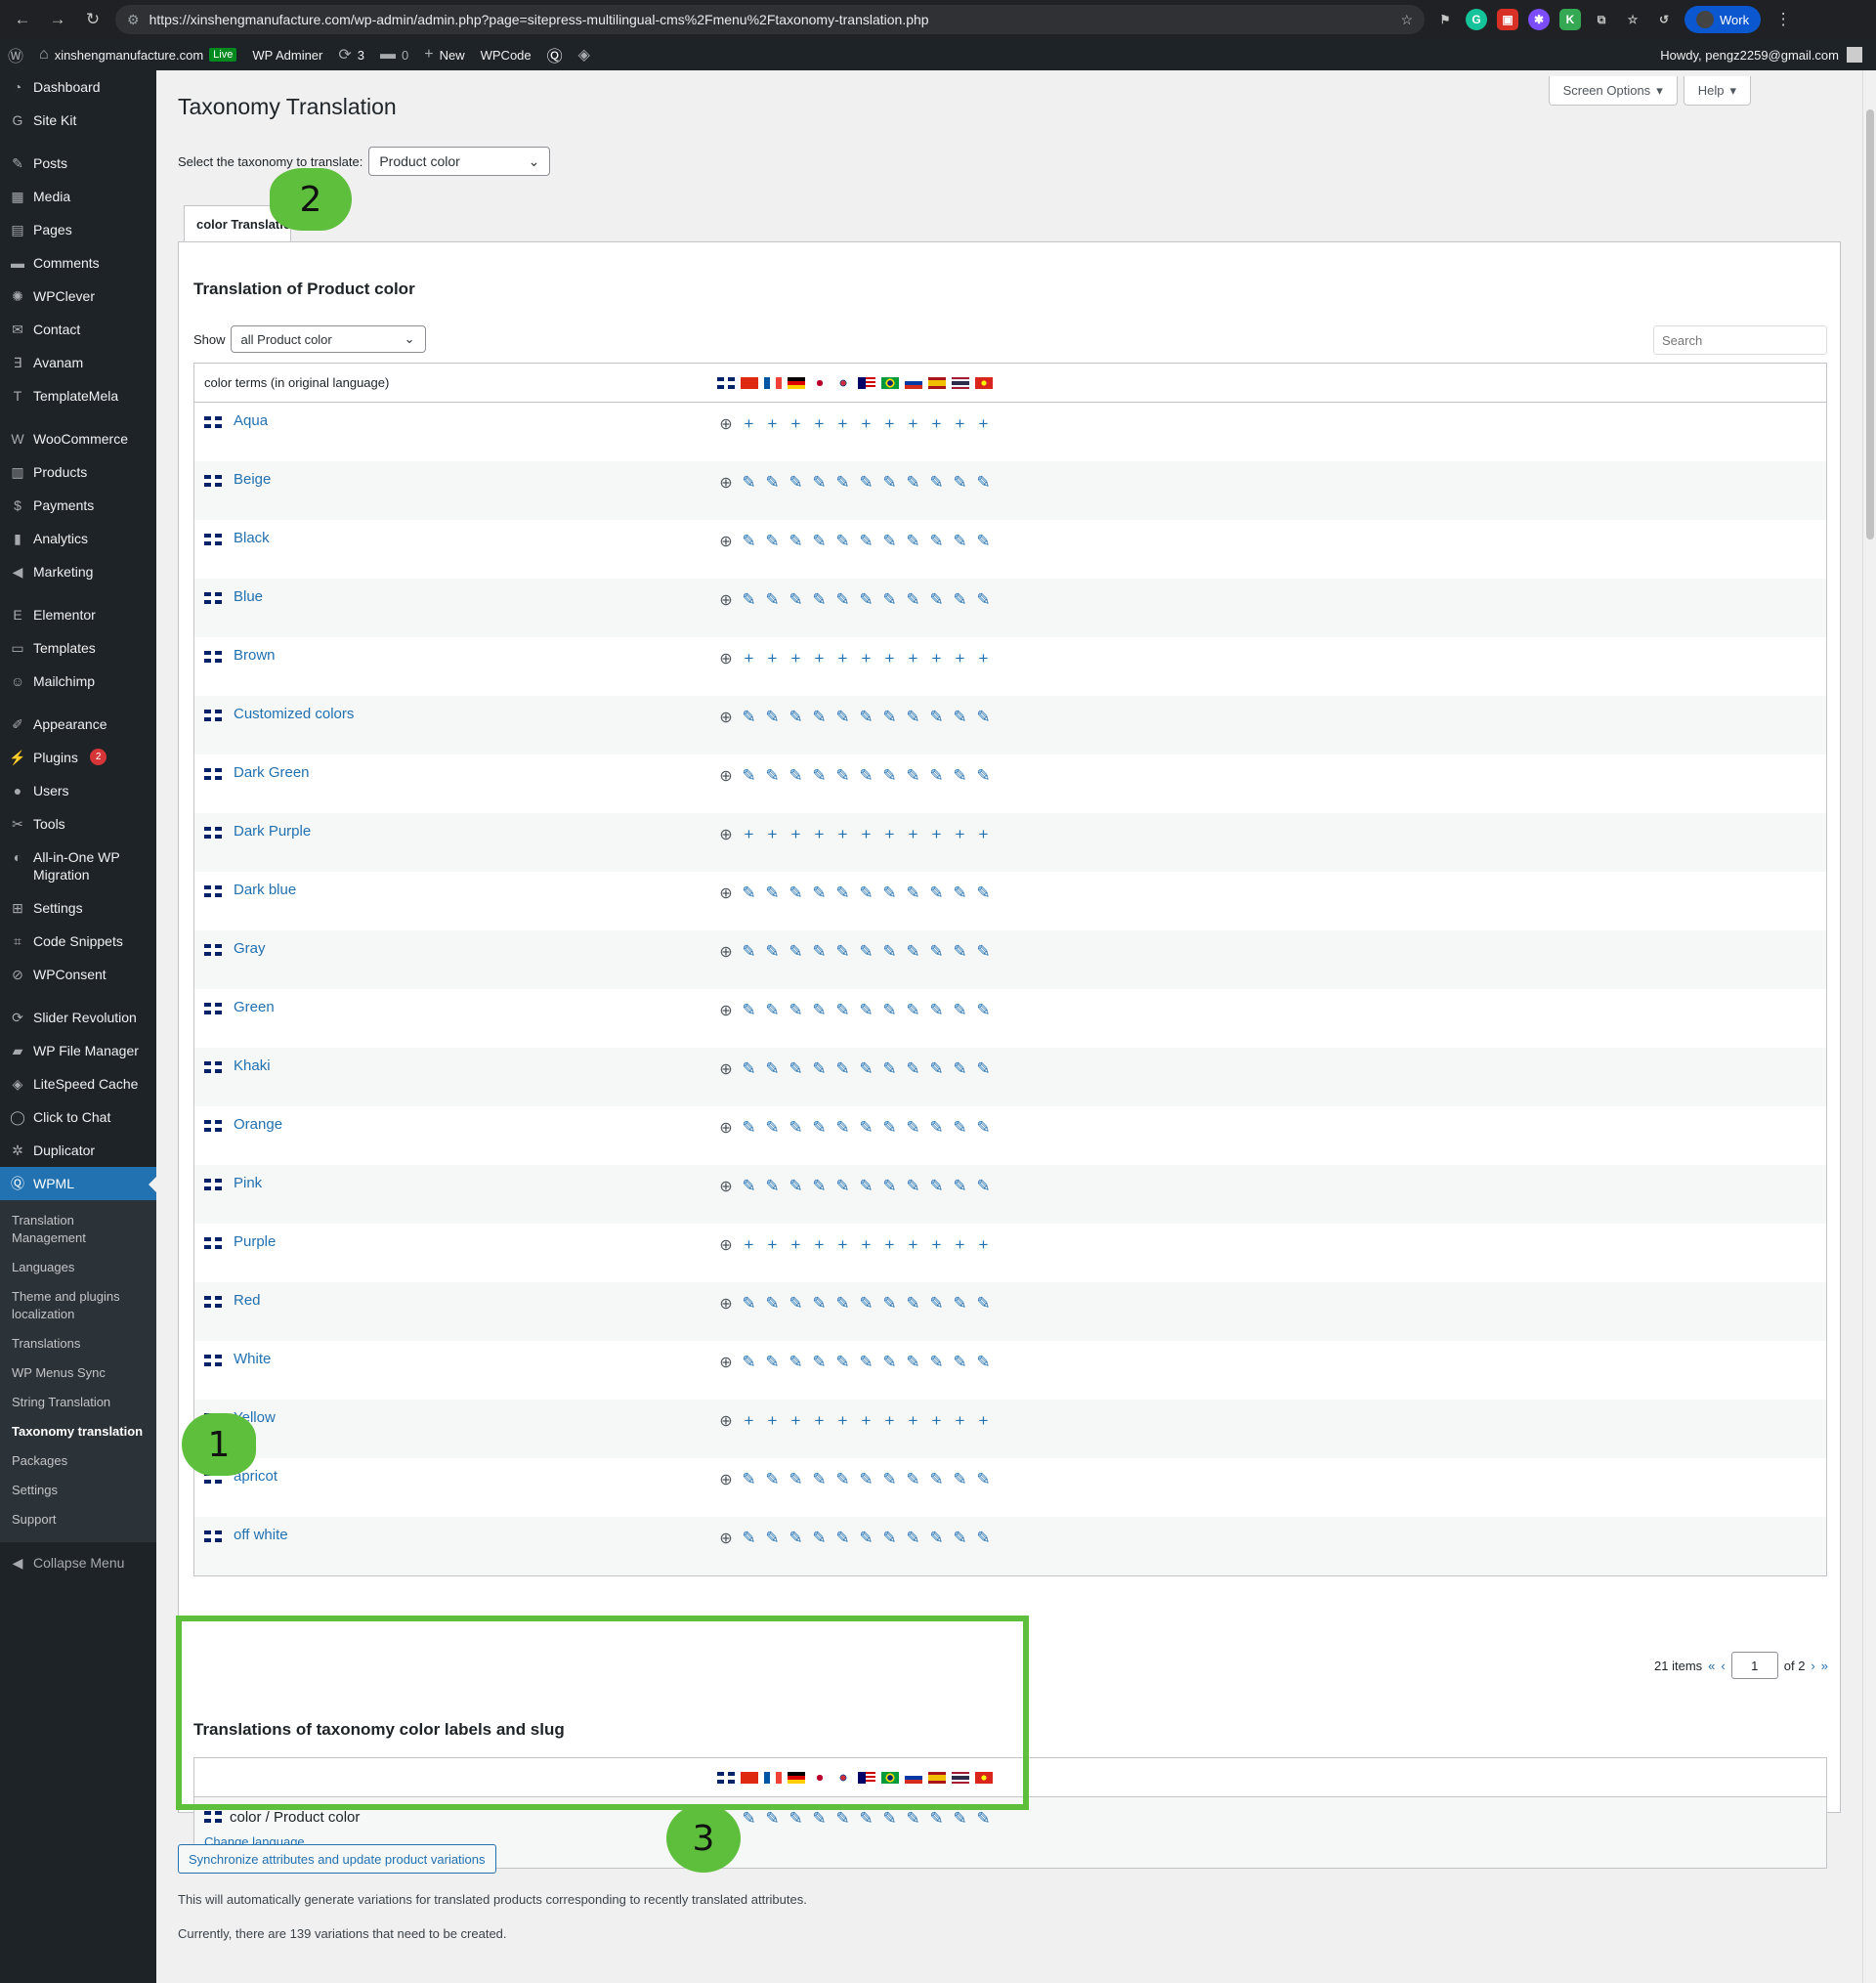 The image size is (1876, 1983). Describe the element at coordinates (1406, 20) in the screenshot. I see `bookmark-star-icon: ☆` at that location.